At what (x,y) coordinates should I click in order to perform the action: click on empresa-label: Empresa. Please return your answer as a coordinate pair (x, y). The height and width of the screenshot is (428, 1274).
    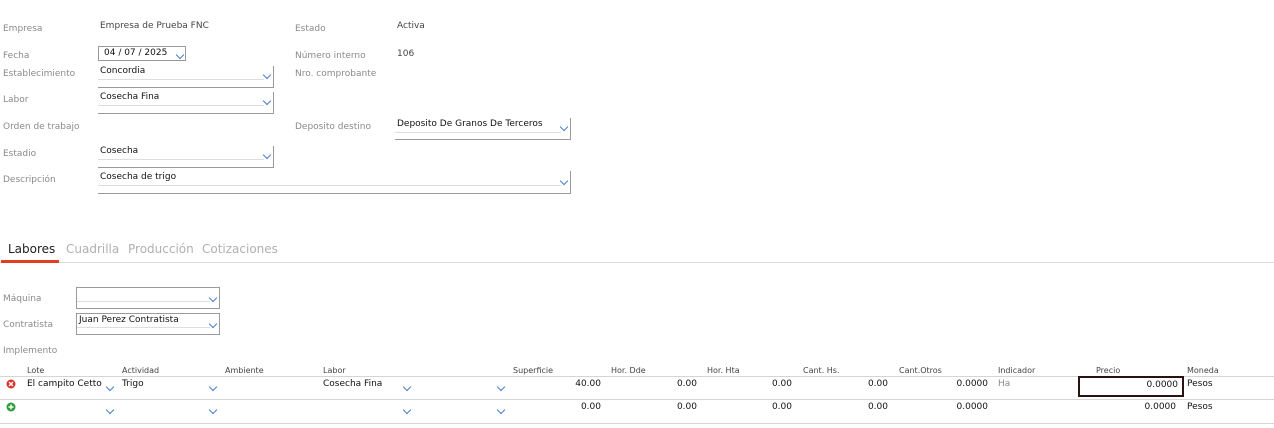
    Looking at the image, I should click on (23, 29).